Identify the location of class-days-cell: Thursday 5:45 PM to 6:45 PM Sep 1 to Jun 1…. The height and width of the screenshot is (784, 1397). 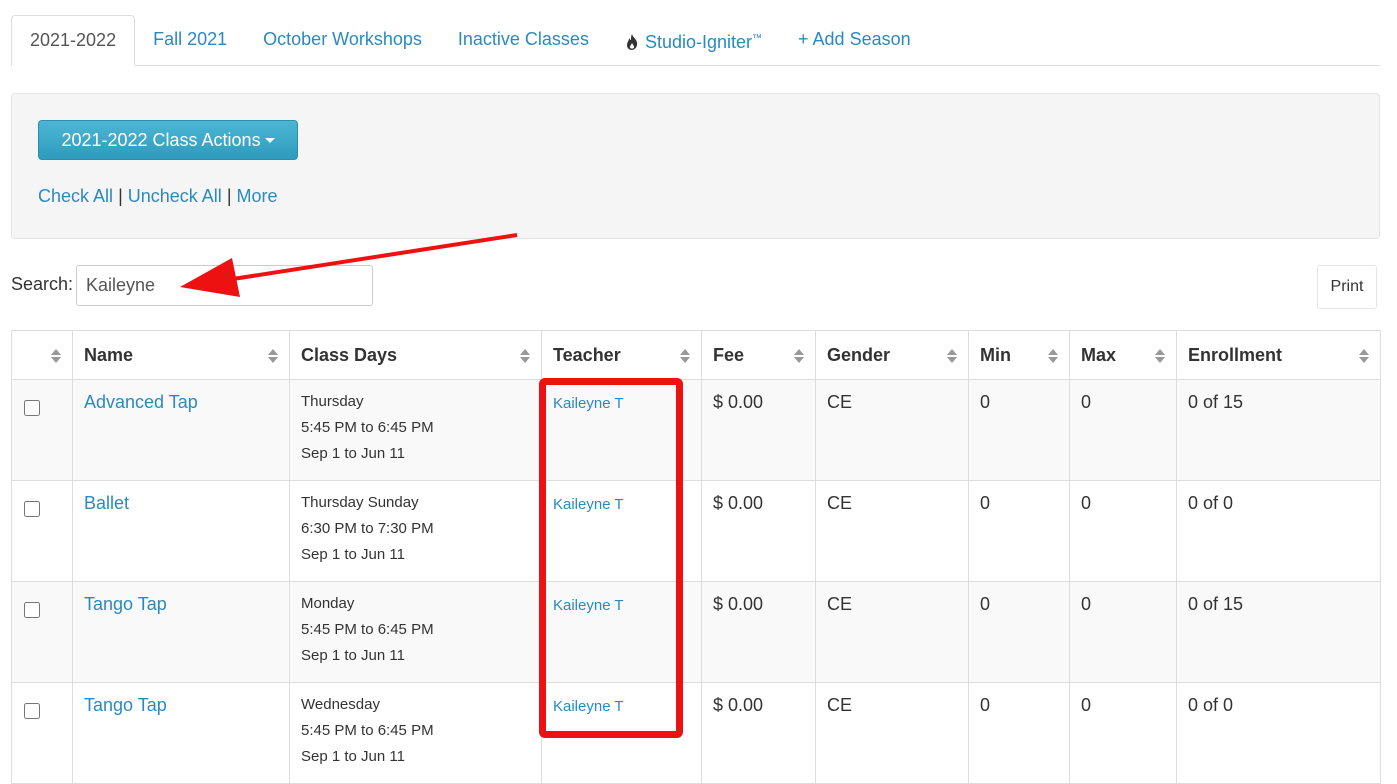
(415, 430).